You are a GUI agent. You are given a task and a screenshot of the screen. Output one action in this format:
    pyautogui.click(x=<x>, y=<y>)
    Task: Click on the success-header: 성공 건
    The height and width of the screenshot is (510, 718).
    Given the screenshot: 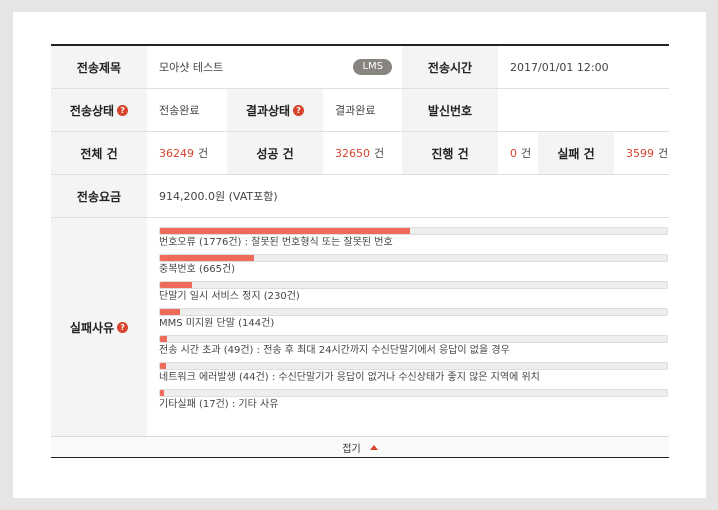 What is the action you would take?
    pyautogui.click(x=275, y=153)
    